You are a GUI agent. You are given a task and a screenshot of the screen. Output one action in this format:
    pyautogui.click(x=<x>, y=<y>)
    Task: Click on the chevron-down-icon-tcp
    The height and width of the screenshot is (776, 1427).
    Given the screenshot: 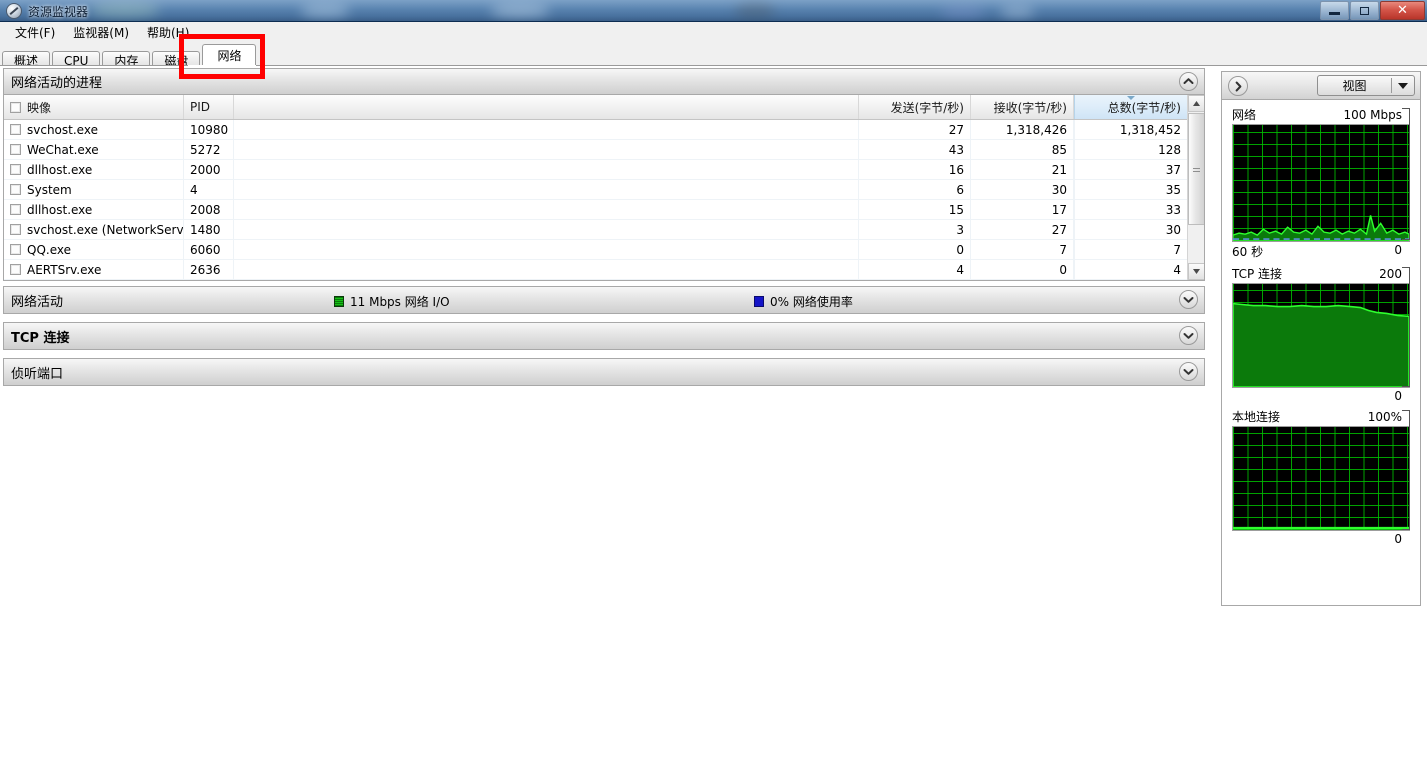 What is the action you would take?
    pyautogui.click(x=1188, y=335)
    